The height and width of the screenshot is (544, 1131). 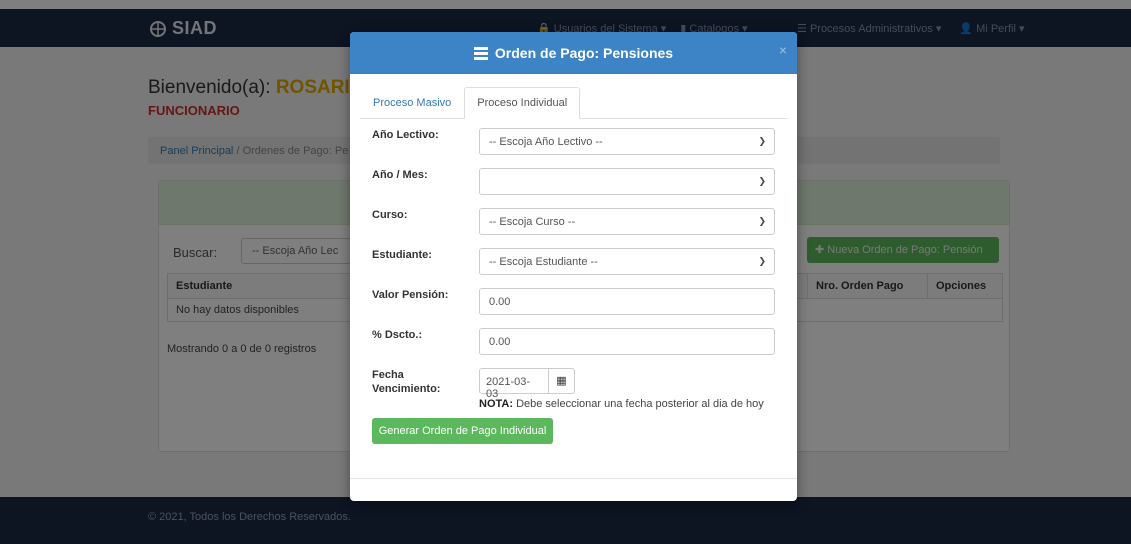 What do you see at coordinates (522, 103) in the screenshot?
I see `tab-proceso-individual: Proceso Individual` at bounding box center [522, 103].